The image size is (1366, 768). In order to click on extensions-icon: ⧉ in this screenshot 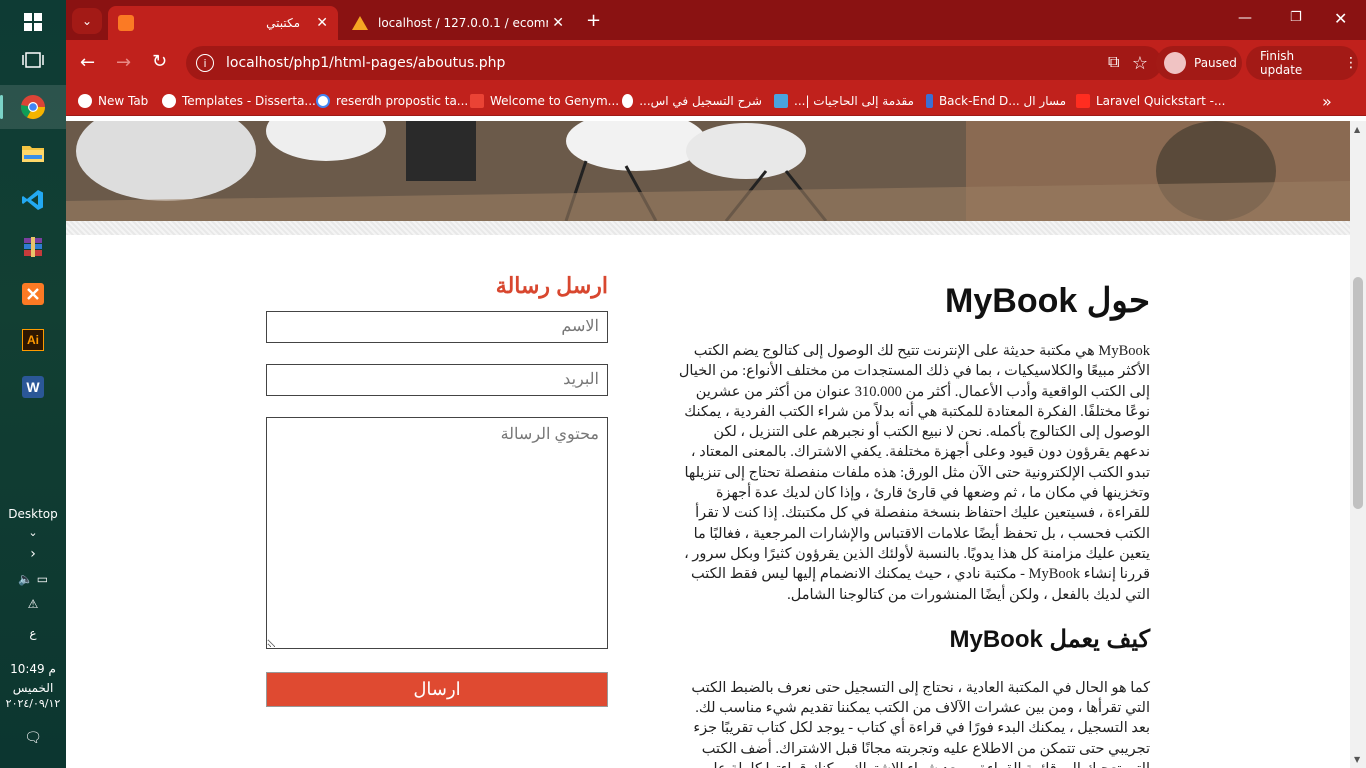, I will do `click(1113, 62)`.